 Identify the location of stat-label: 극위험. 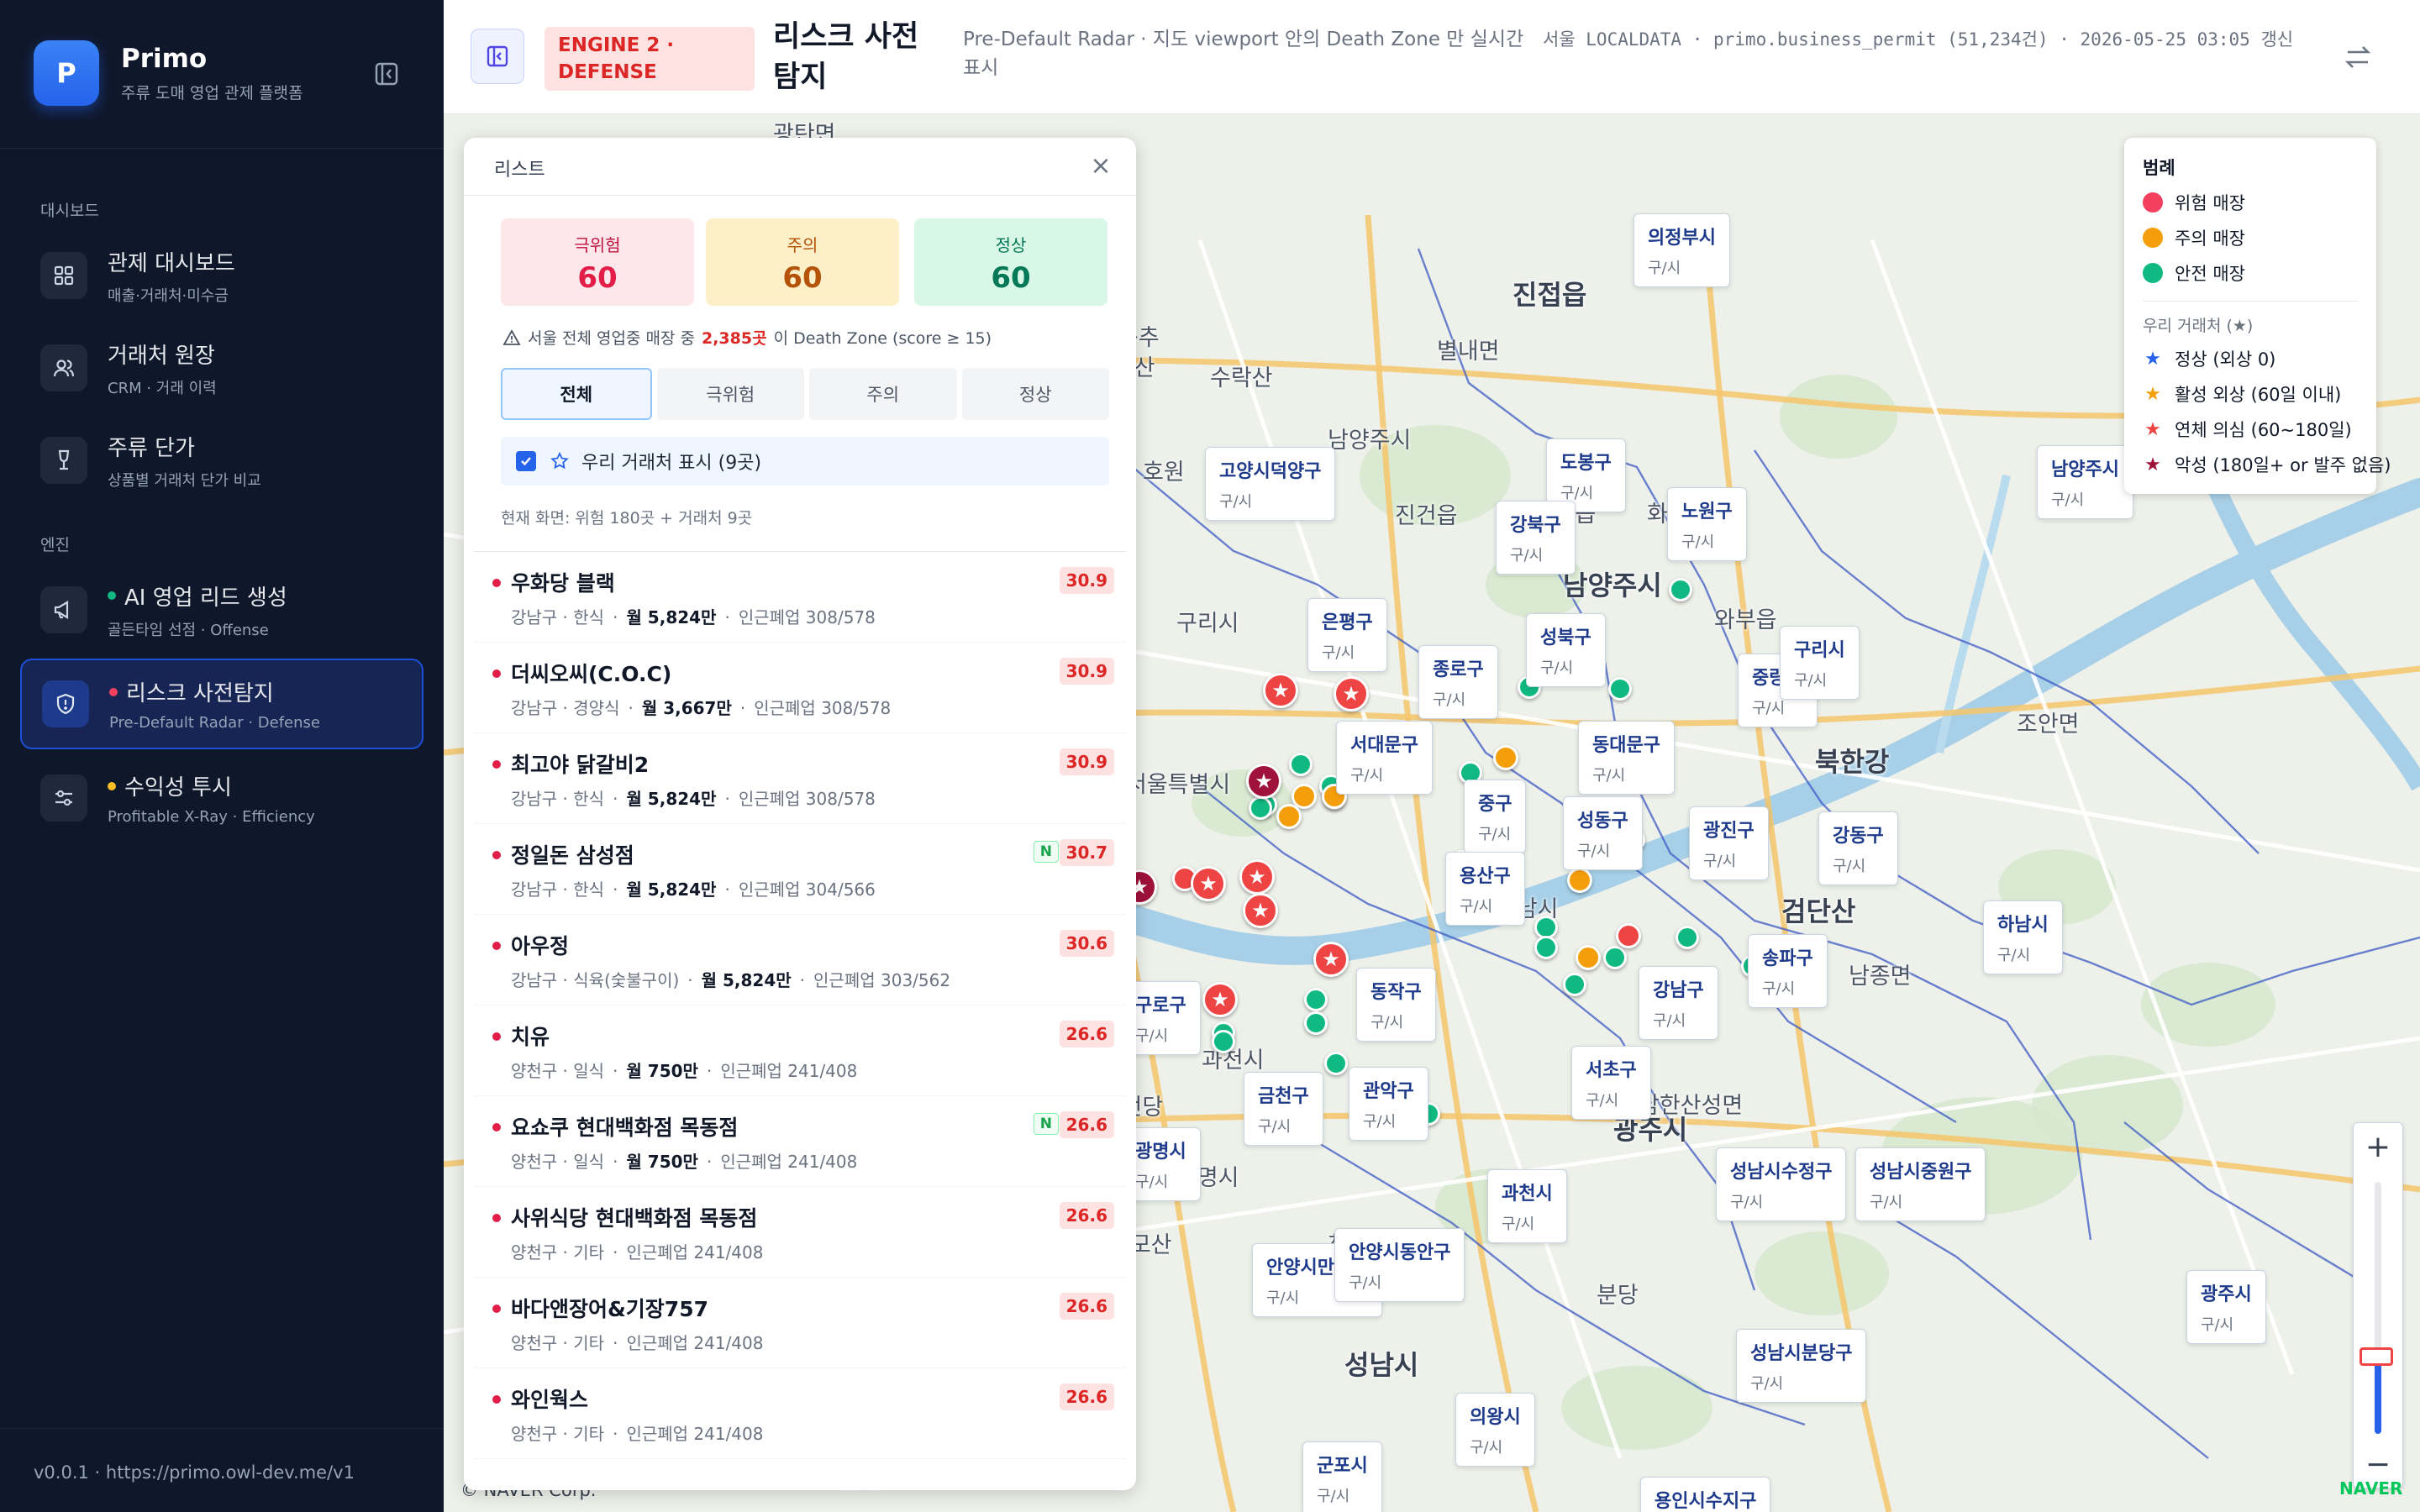
(597, 245).